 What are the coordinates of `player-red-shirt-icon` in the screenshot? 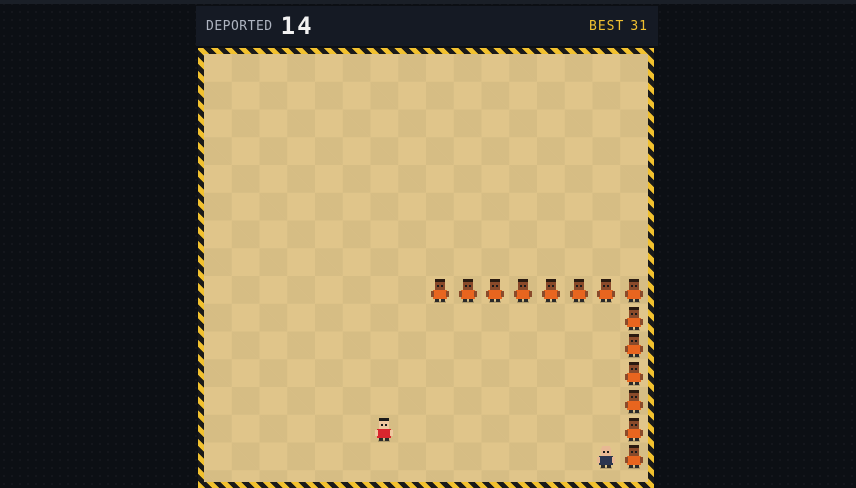 It's located at (384, 429).